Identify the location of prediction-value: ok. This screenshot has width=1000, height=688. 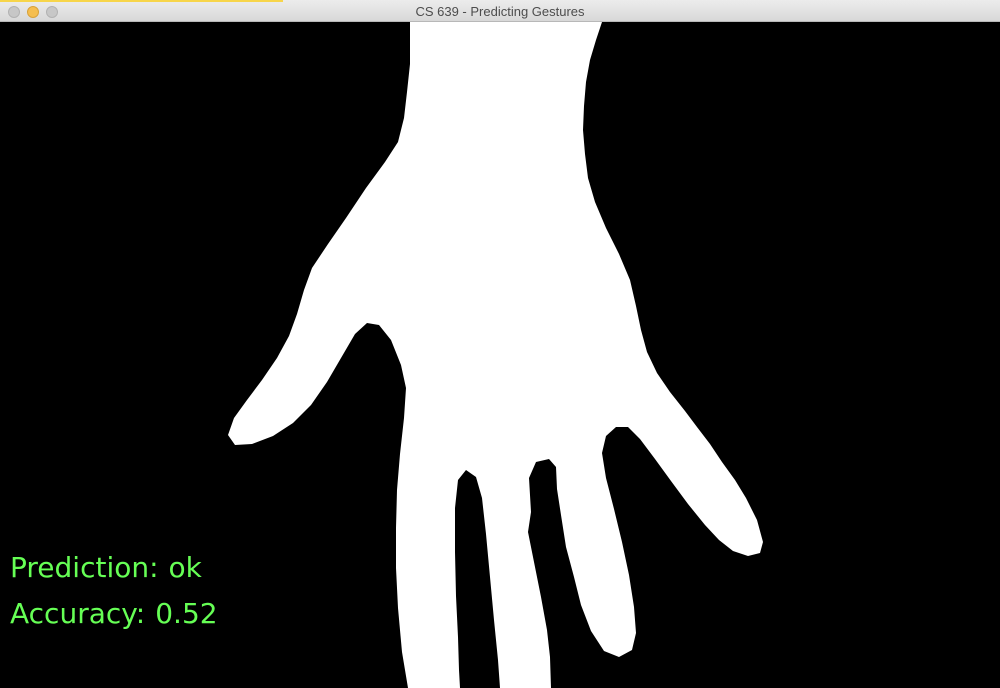
(185, 567).